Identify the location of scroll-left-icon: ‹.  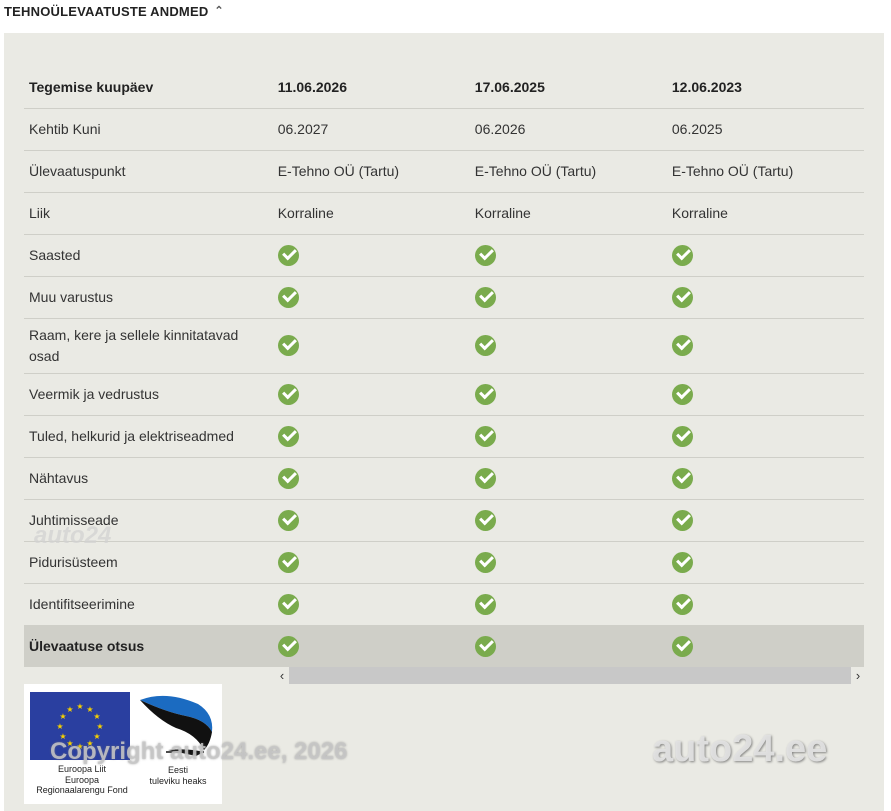
(282, 675).